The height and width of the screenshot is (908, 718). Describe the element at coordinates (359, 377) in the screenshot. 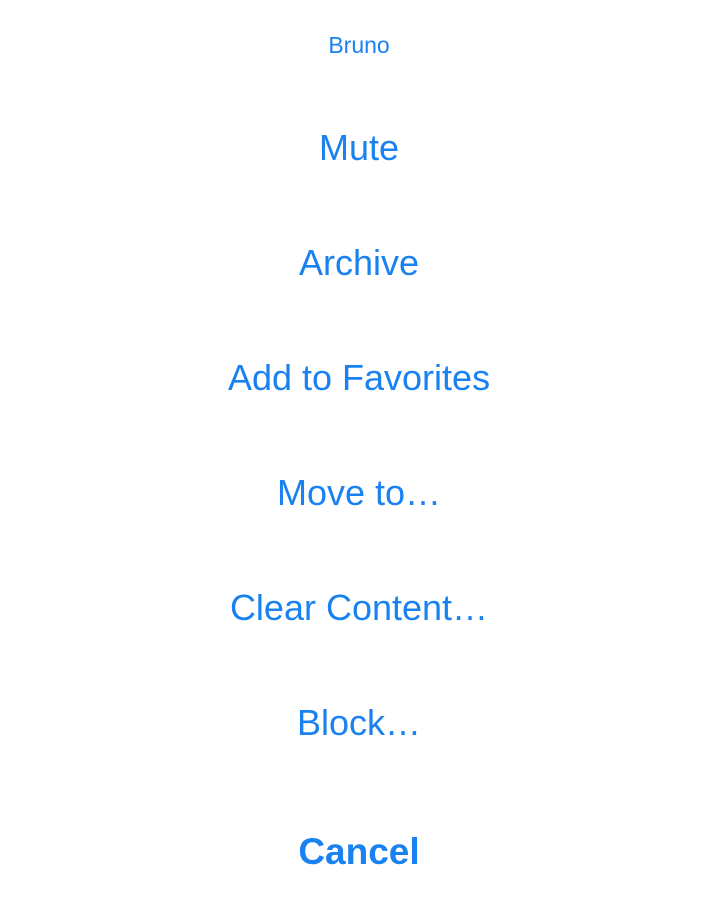

I see `add-to-favorites-button: Add to Favorites` at that location.